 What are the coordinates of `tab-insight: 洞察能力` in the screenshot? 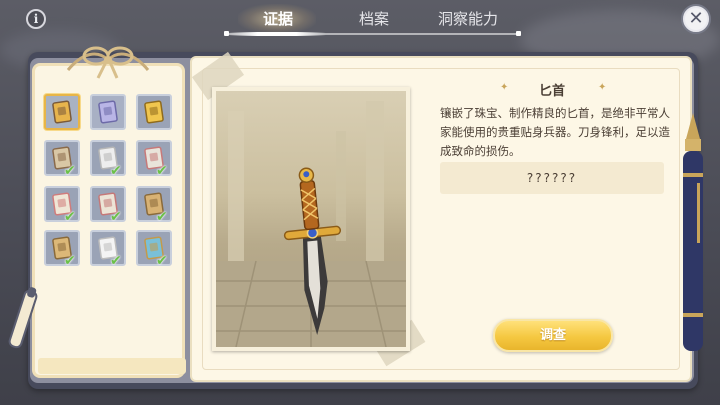 It's located at (468, 19).